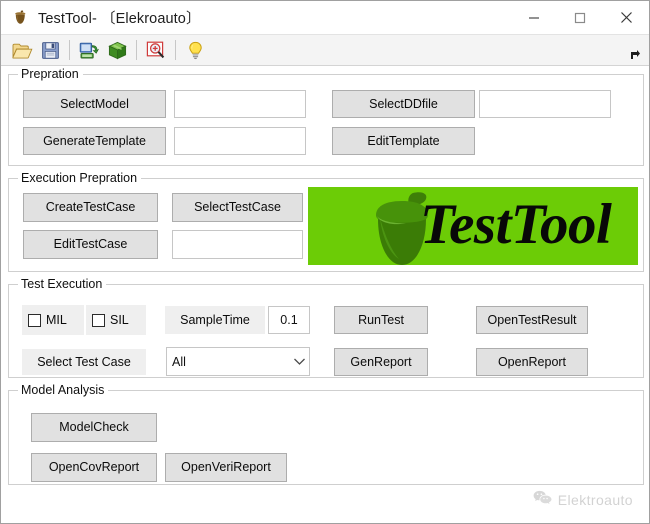  Describe the element at coordinates (94, 427) in the screenshot. I see `model-check-button: ModelCheck` at that location.